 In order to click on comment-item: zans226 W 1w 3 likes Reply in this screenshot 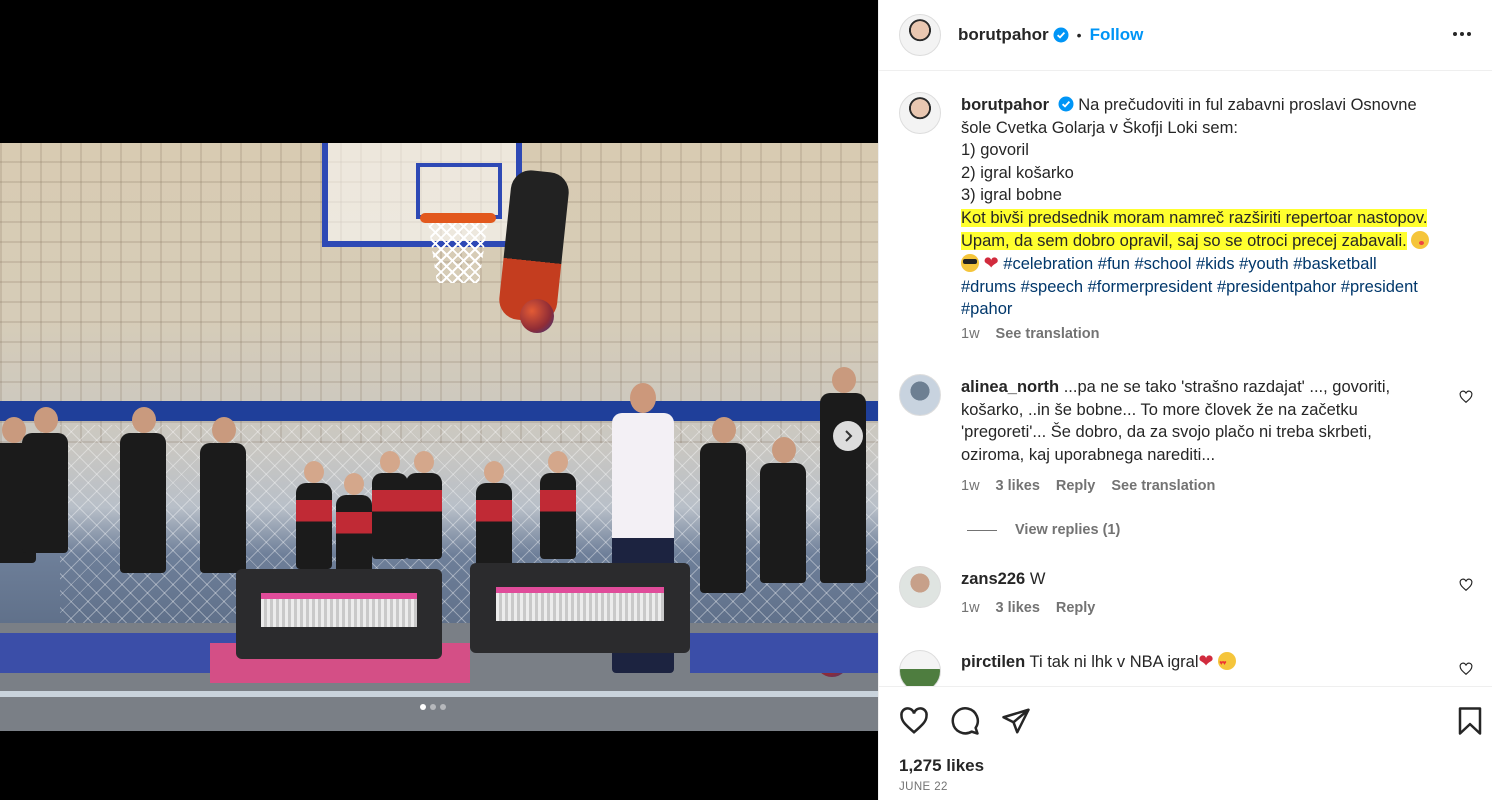, I will do `click(1189, 596)`.